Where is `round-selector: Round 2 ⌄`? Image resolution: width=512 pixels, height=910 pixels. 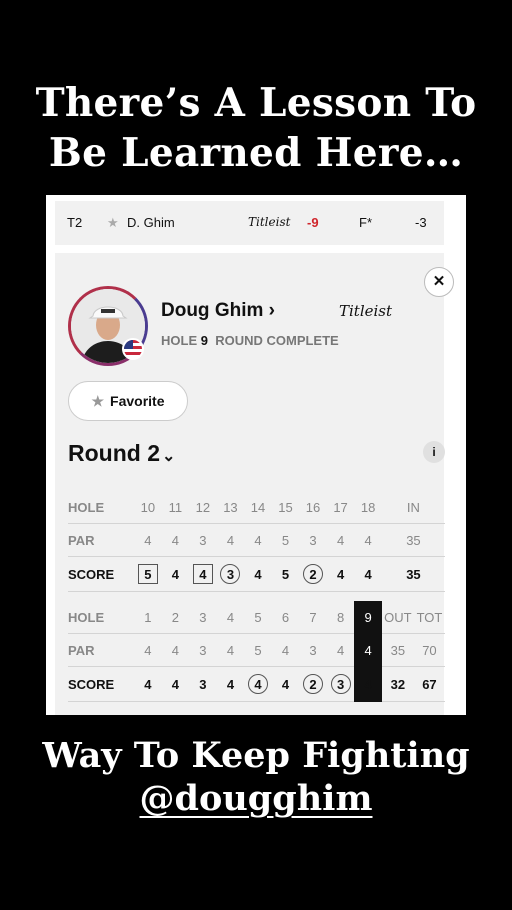 round-selector: Round 2 ⌄ is located at coordinates (121, 453).